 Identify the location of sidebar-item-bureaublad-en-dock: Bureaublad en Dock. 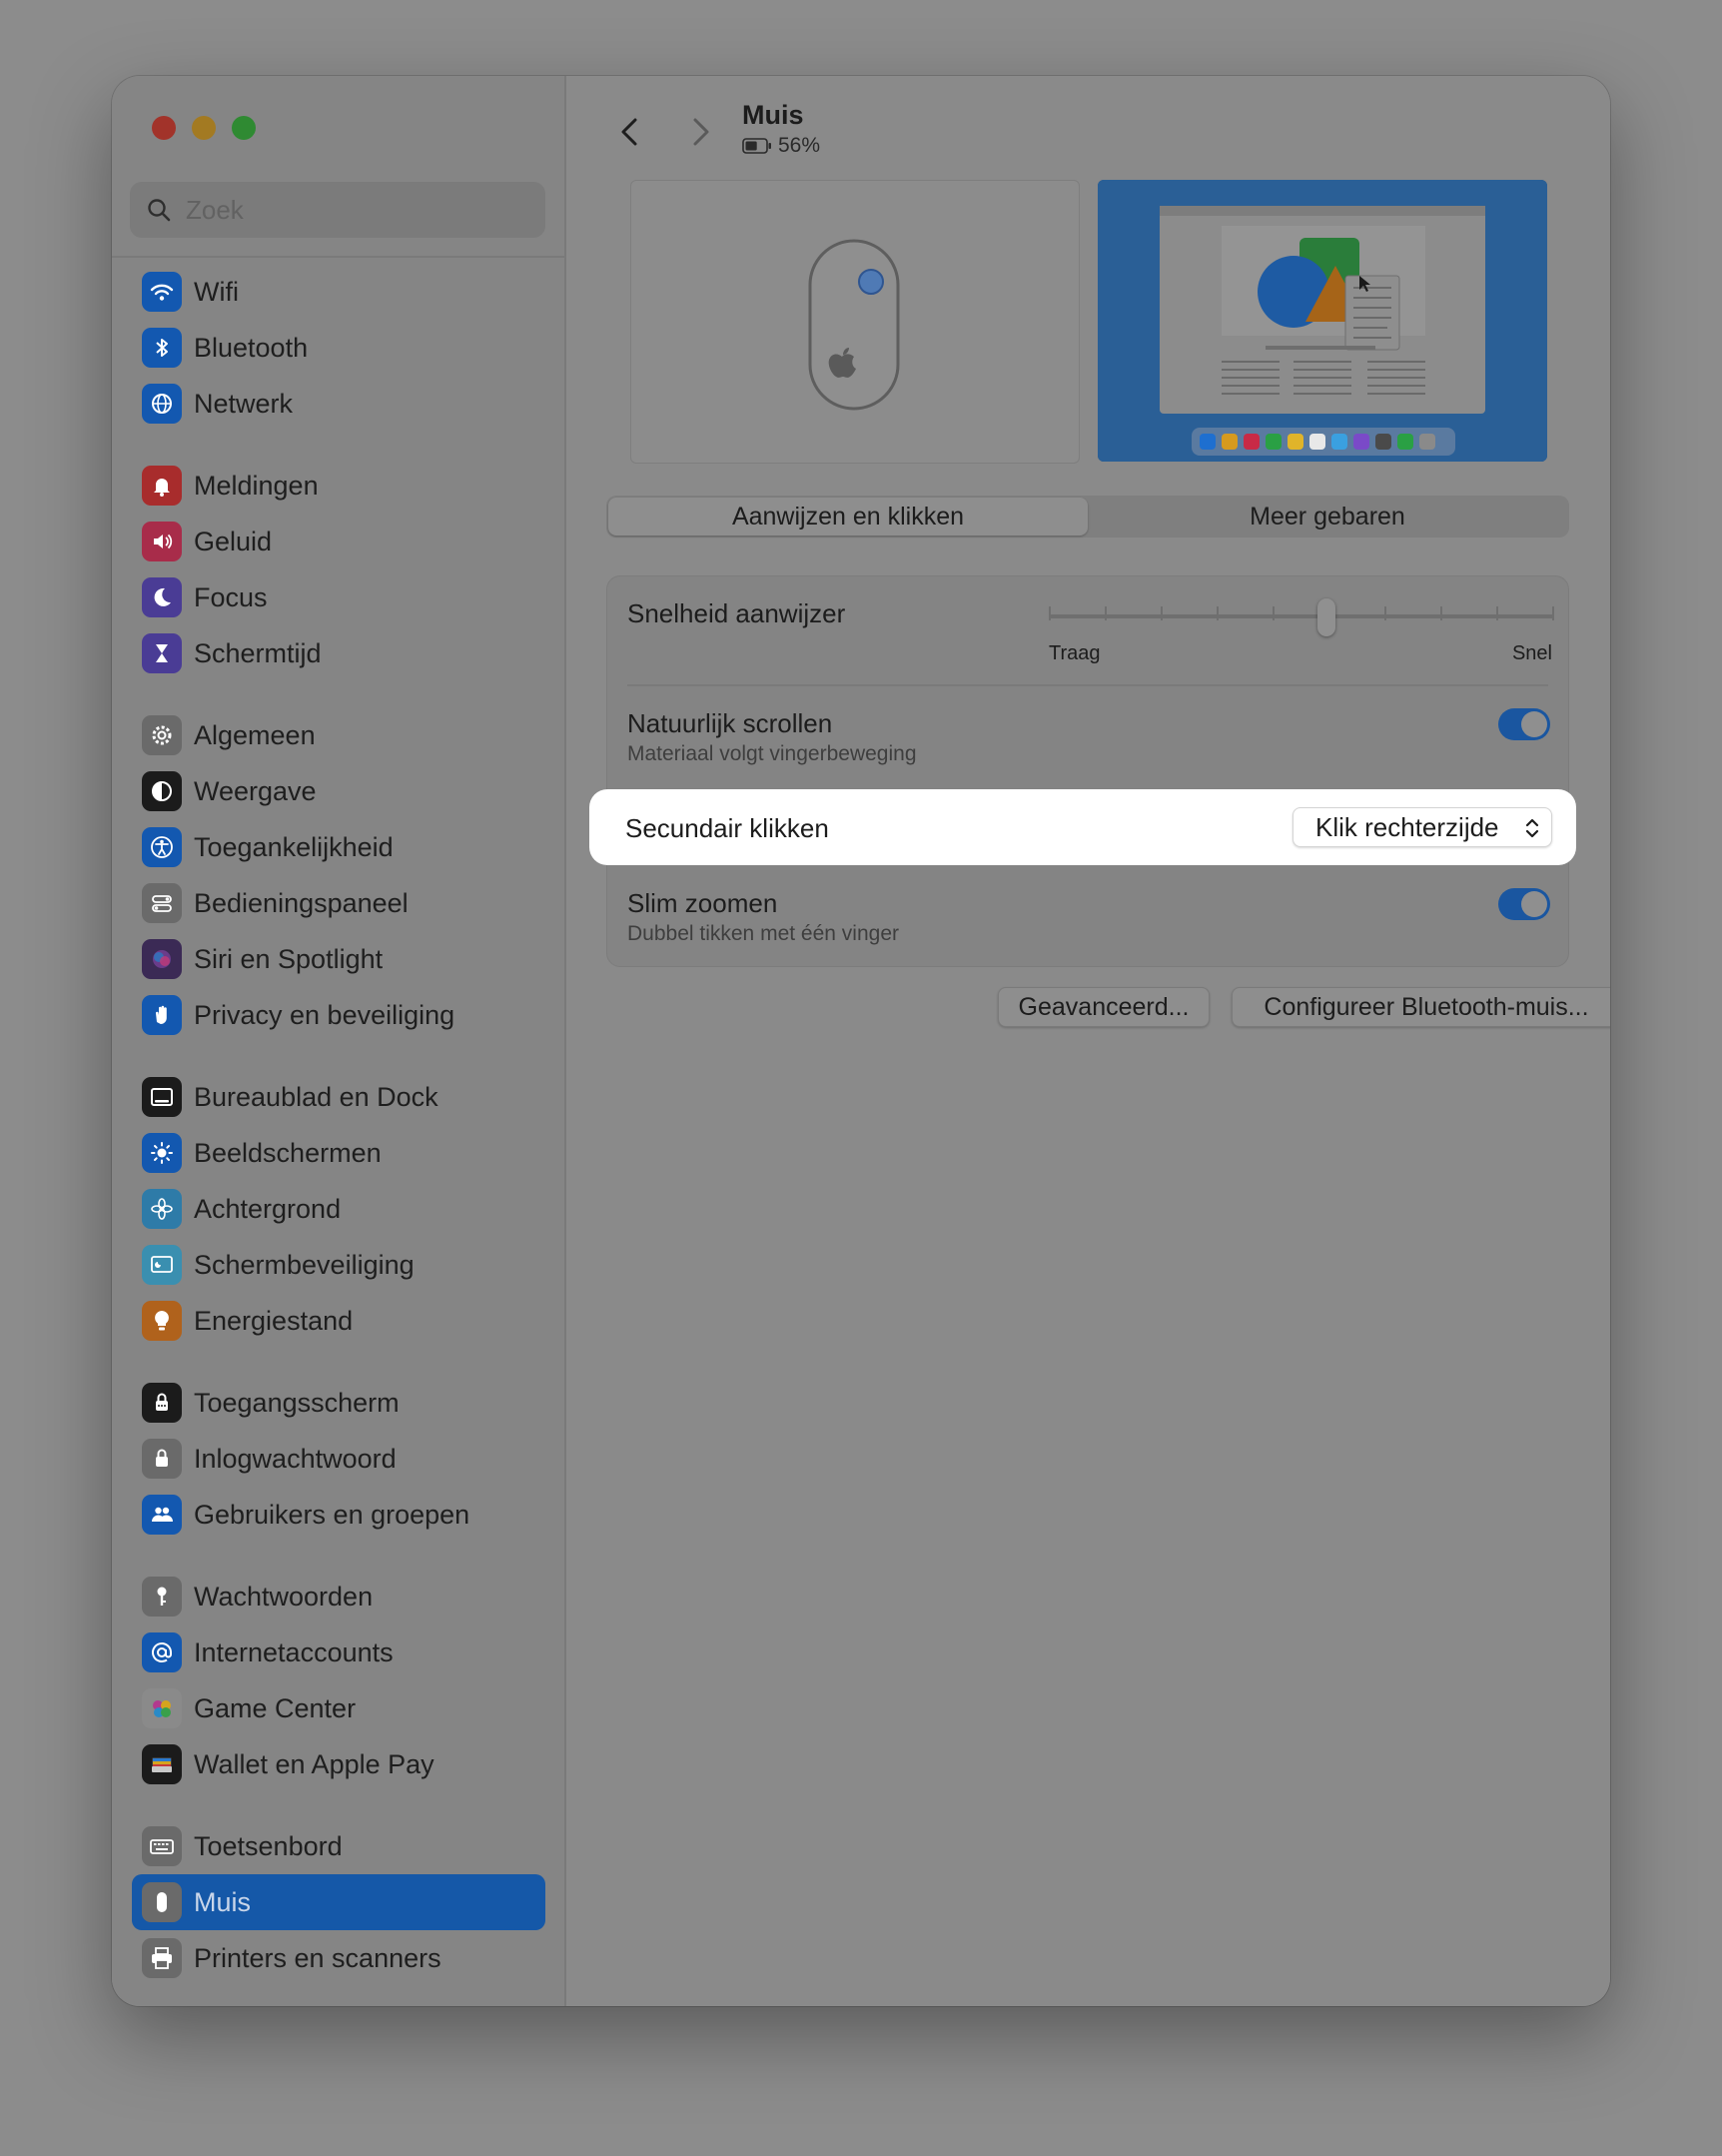
(338, 1097).